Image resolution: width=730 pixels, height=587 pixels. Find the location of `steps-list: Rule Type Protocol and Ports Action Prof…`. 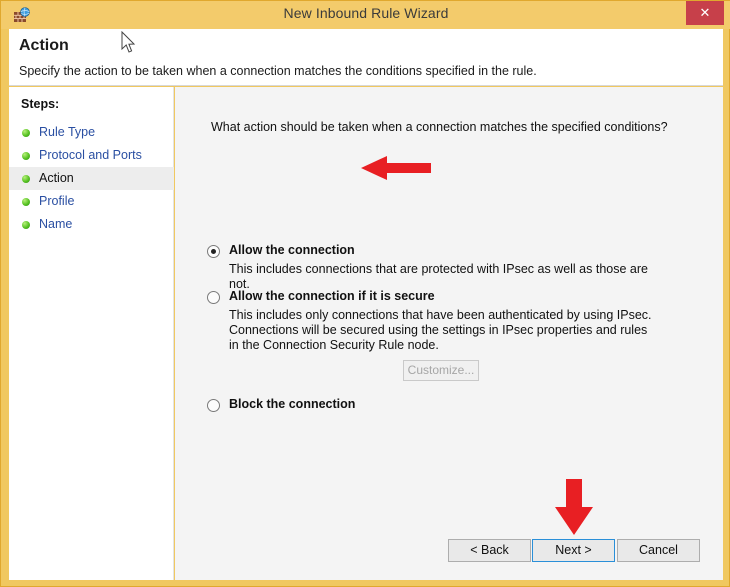

steps-list: Rule Type Protocol and Ports Action Prof… is located at coordinates (91, 178).